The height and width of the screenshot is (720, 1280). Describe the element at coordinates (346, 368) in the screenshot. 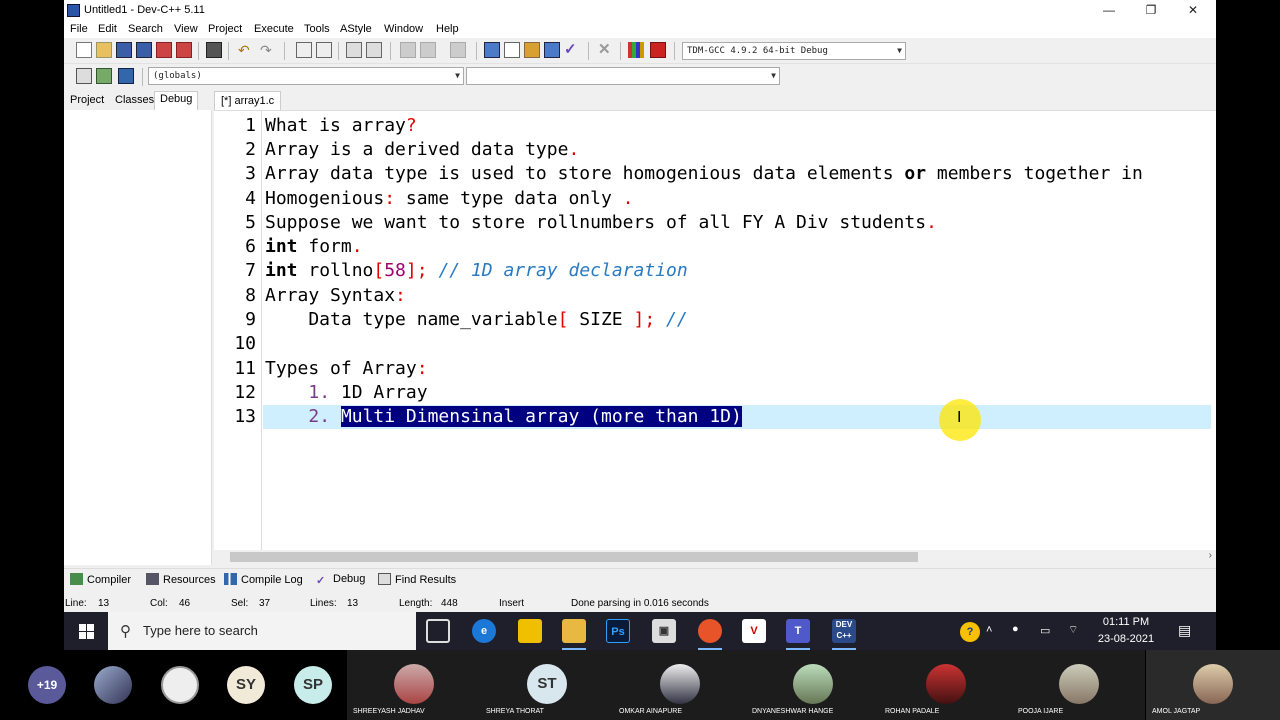

I see `code-line: Types of Array:` at that location.